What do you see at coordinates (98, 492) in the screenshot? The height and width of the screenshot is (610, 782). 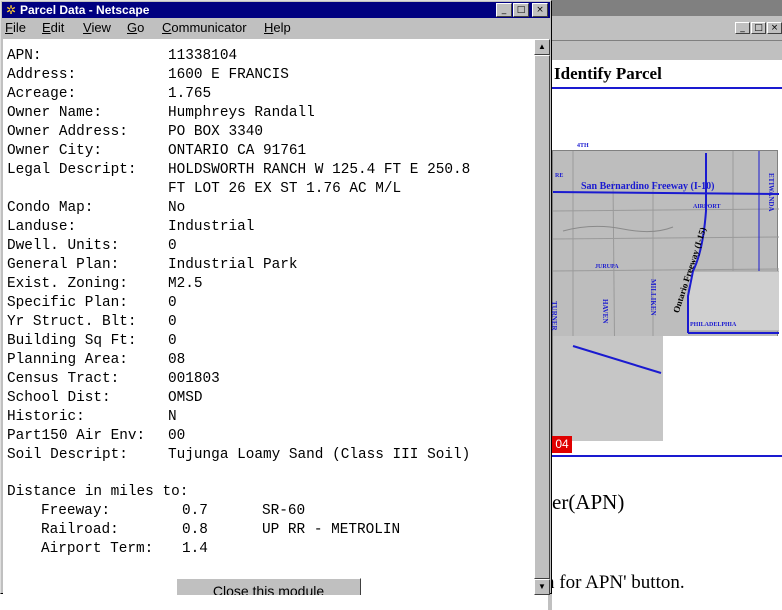 I see `distance-heading: Distance in miles to:` at bounding box center [98, 492].